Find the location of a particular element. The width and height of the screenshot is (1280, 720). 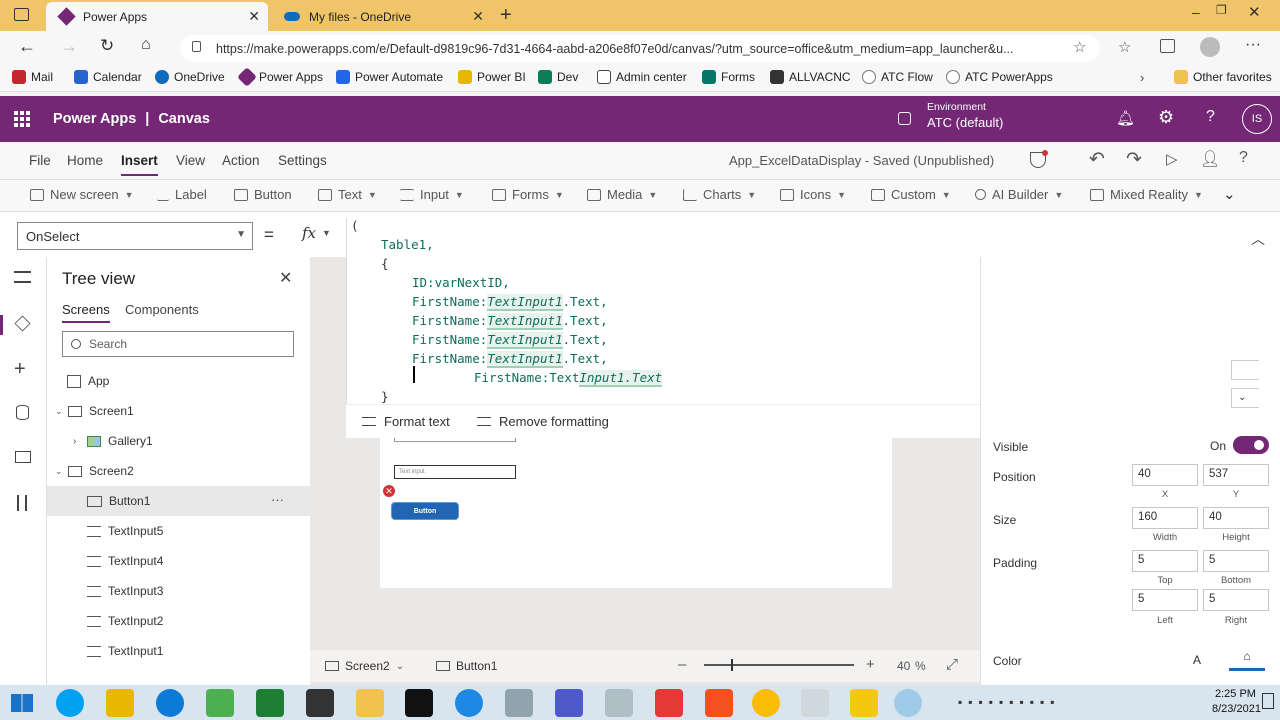

fx-button: fx is located at coordinates (309, 233).